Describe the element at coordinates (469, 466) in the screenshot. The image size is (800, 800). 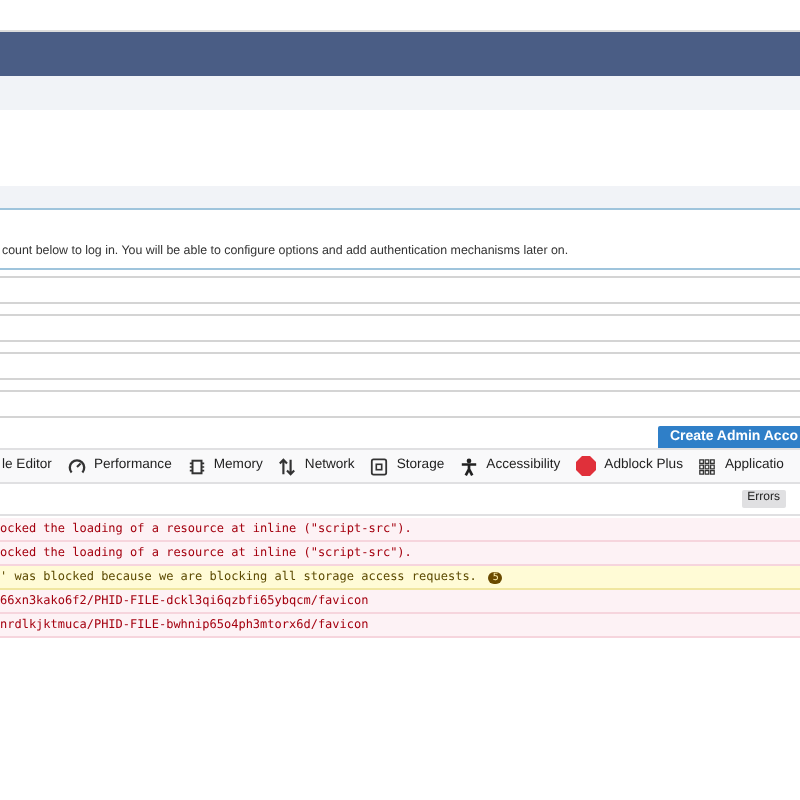
I see `person-icon` at that location.